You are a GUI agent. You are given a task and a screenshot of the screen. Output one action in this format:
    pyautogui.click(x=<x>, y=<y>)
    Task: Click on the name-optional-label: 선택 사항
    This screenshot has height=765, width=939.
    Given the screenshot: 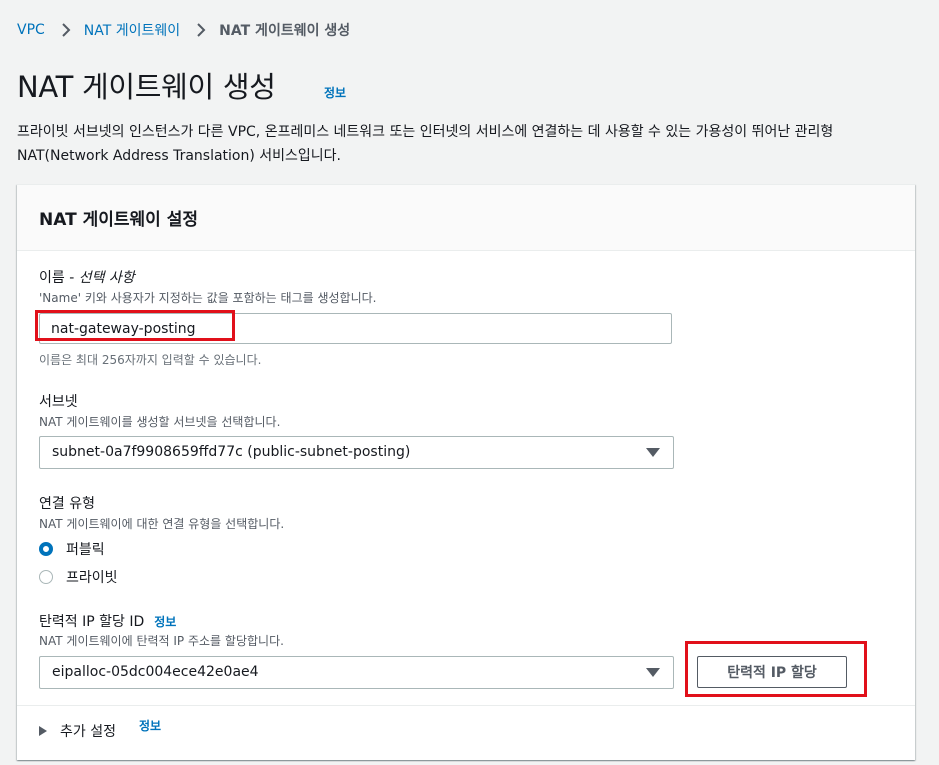 What is the action you would take?
    pyautogui.click(x=106, y=278)
    